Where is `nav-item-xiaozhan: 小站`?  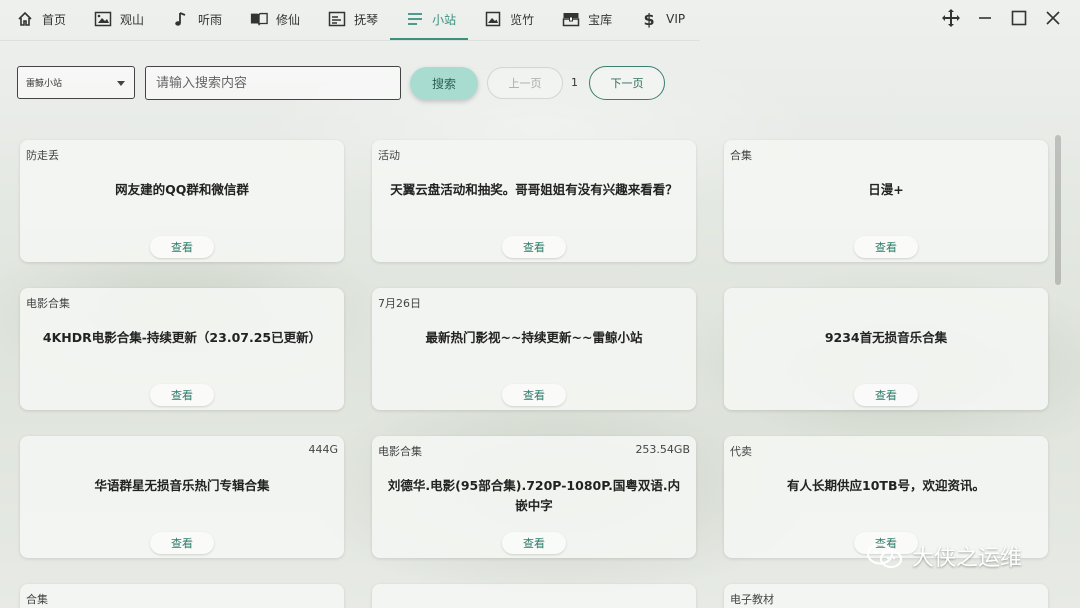
nav-item-xiaozhan: 小站 is located at coordinates (429, 20).